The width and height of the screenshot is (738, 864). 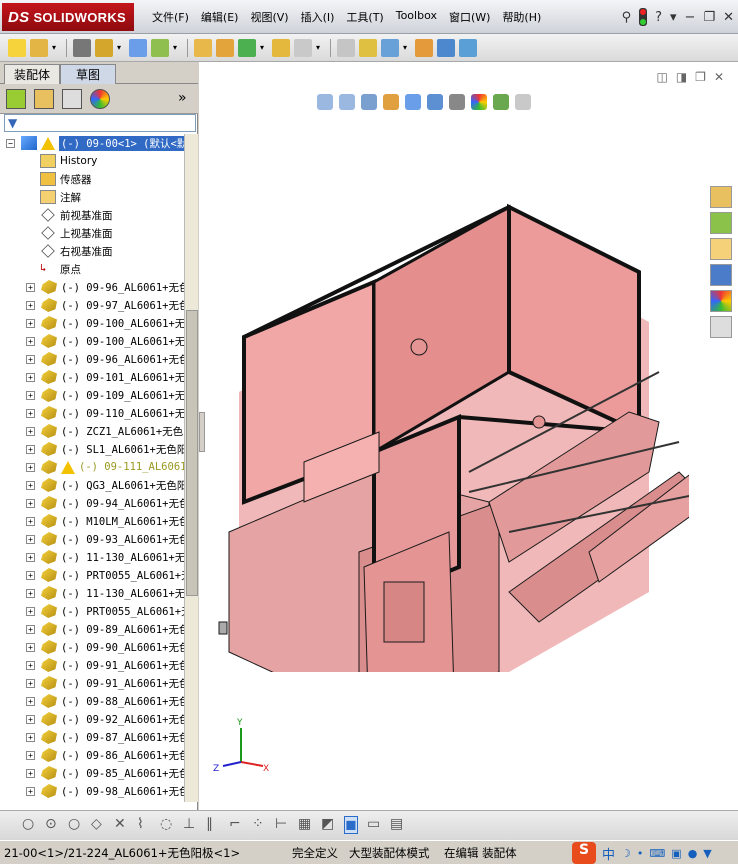 I want to click on skin-icon: ▣, so click(x=676, y=853).